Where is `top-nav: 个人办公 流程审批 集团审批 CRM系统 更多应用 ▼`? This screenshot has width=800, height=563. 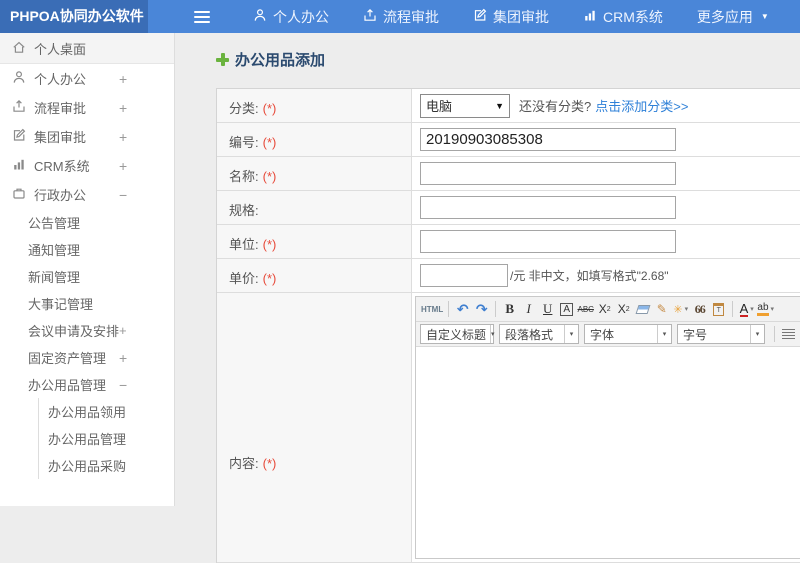
top-nav: 个人办公 流程审批 集团审批 CRM系统 更多应用 ▼ is located at coordinates (511, 16).